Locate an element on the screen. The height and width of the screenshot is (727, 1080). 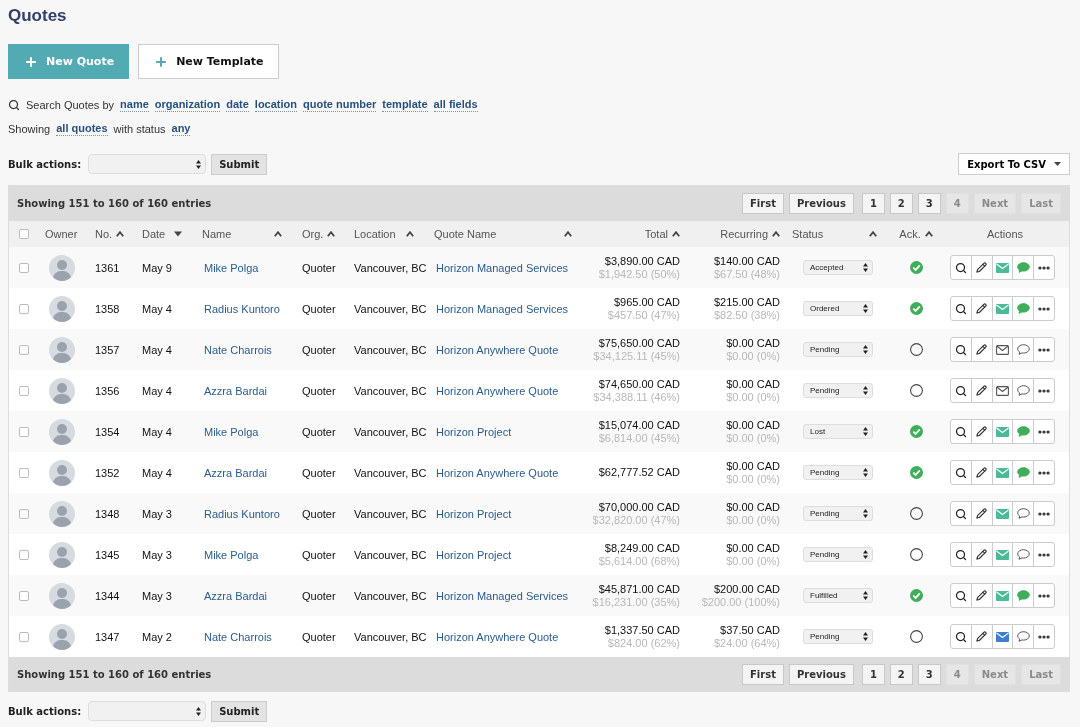
avatar is located at coordinates (62, 595).